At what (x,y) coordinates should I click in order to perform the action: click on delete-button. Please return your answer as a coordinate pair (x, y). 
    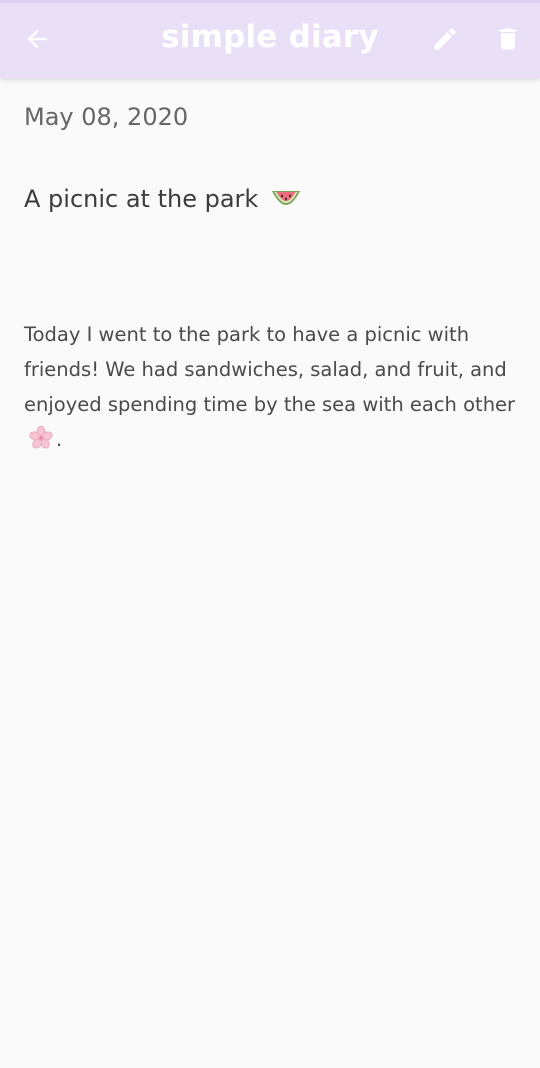
    Looking at the image, I should click on (508, 39).